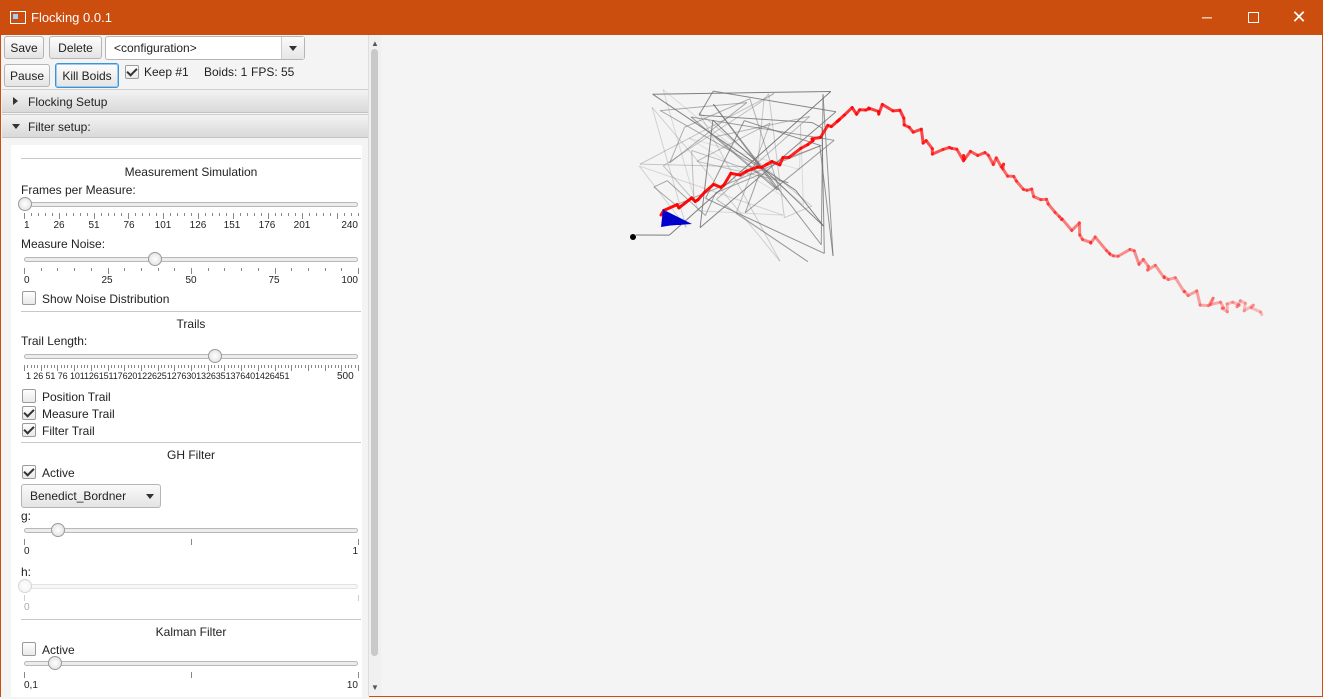 This screenshot has height=699, width=1323. Describe the element at coordinates (87, 75) in the screenshot. I see `kill-boids-button: Kill Boids` at that location.